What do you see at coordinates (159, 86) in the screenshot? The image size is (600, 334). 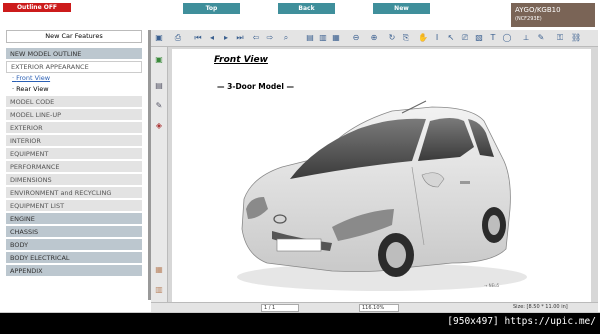 I see `pages-panel-icon: ▤` at bounding box center [159, 86].